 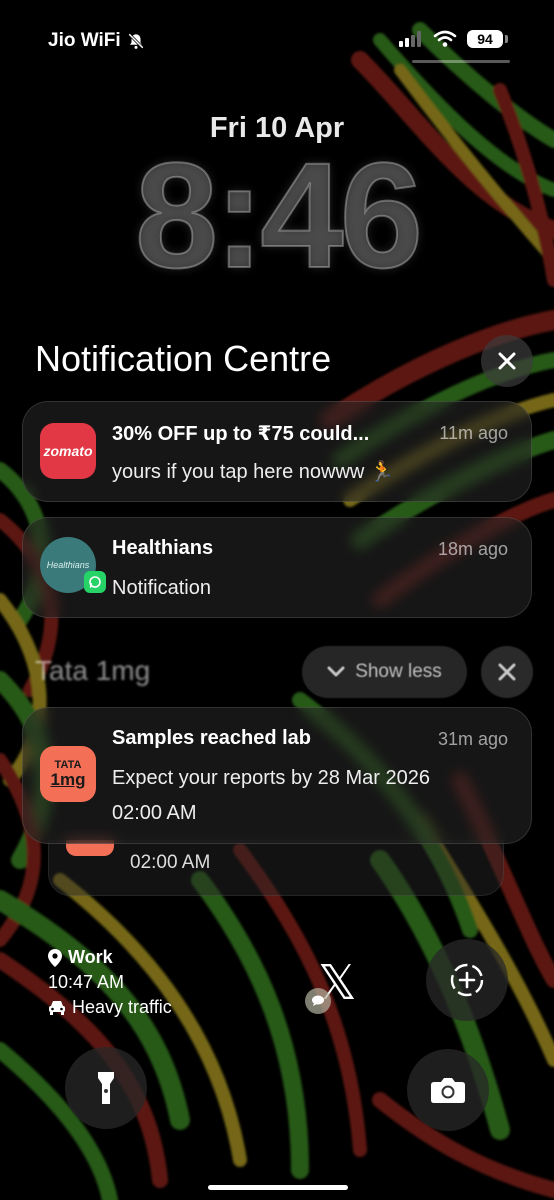 What do you see at coordinates (170, 862) in the screenshot?
I see `stacked-notification-text: 02:00 AM` at bounding box center [170, 862].